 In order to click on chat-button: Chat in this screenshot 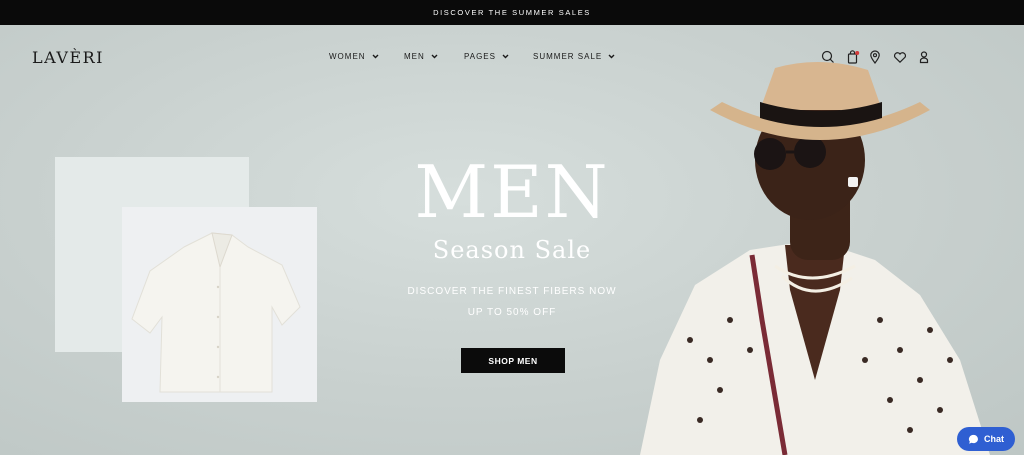, I will do `click(986, 439)`.